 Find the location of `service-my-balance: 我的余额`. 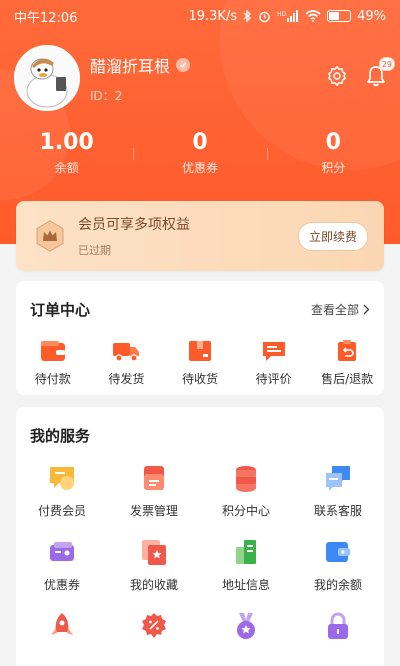

service-my-balance: 我的余额 is located at coordinates (338, 561).